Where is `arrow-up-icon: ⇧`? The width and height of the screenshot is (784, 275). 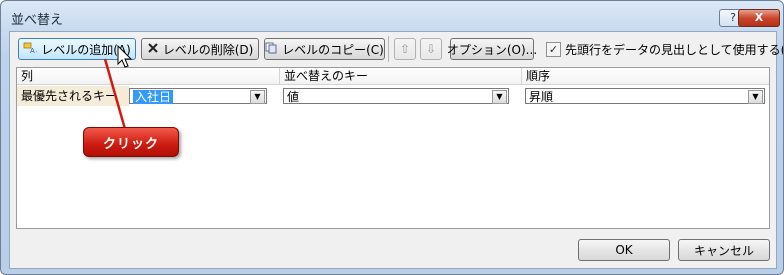
arrow-up-icon: ⇧ is located at coordinates (405, 49).